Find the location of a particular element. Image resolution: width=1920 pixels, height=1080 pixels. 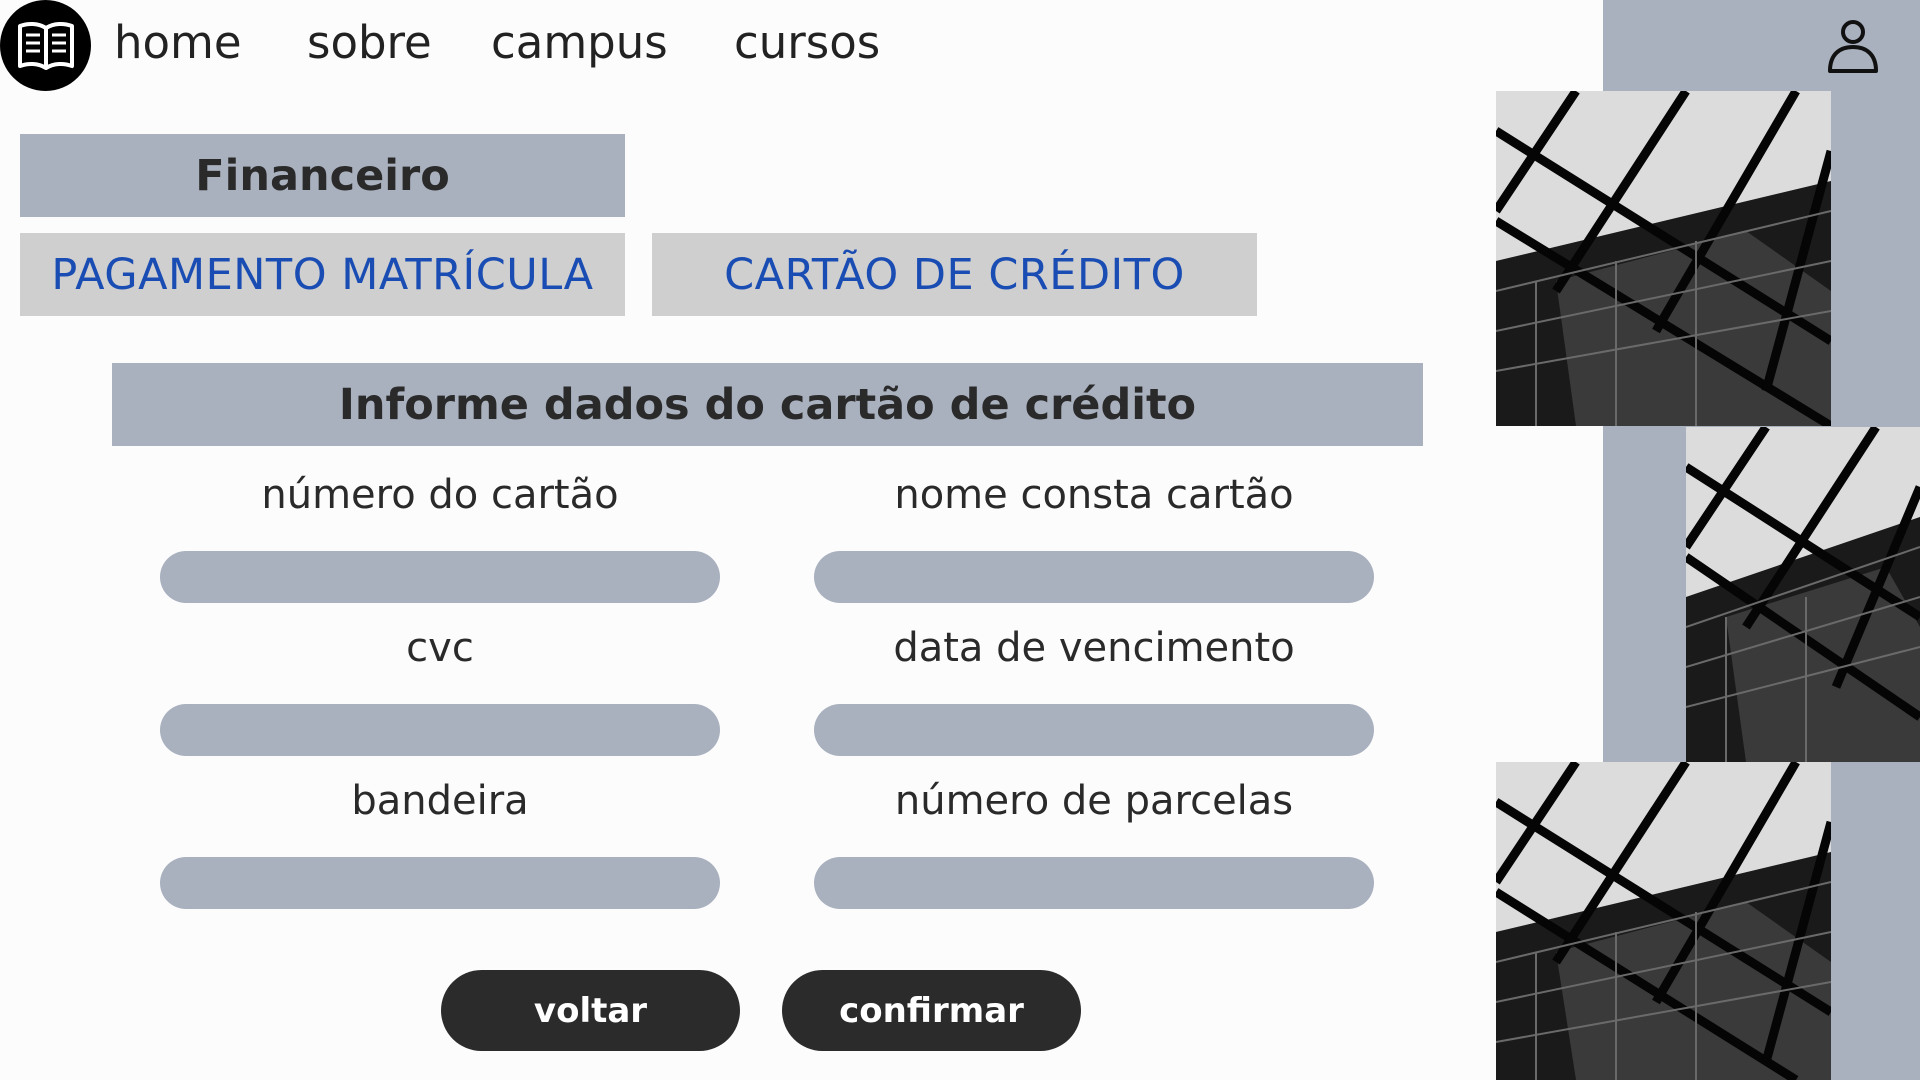

tab-pagamento-matricula-label: PAGAMENTO MATRÍCULA is located at coordinates (322, 274).